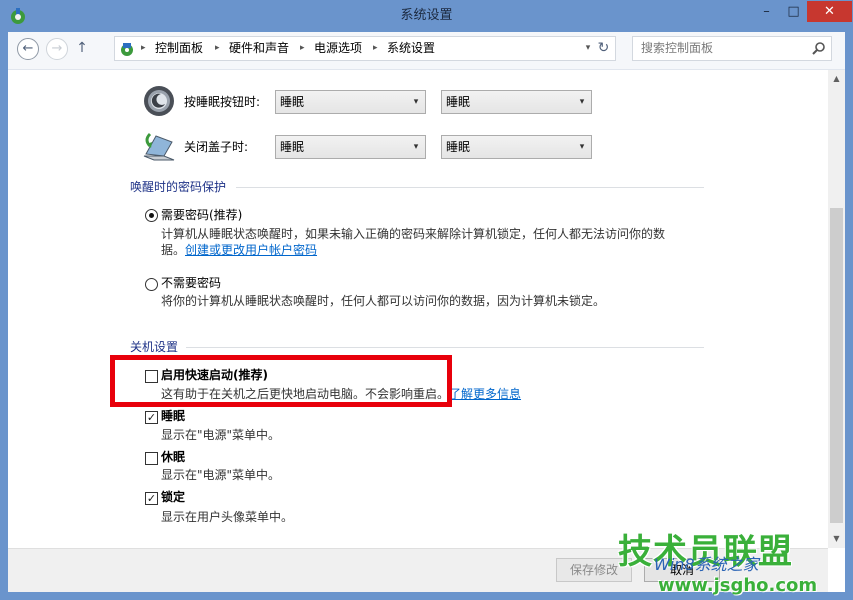  I want to click on require-password-desc-line2: 据。, so click(173, 250).